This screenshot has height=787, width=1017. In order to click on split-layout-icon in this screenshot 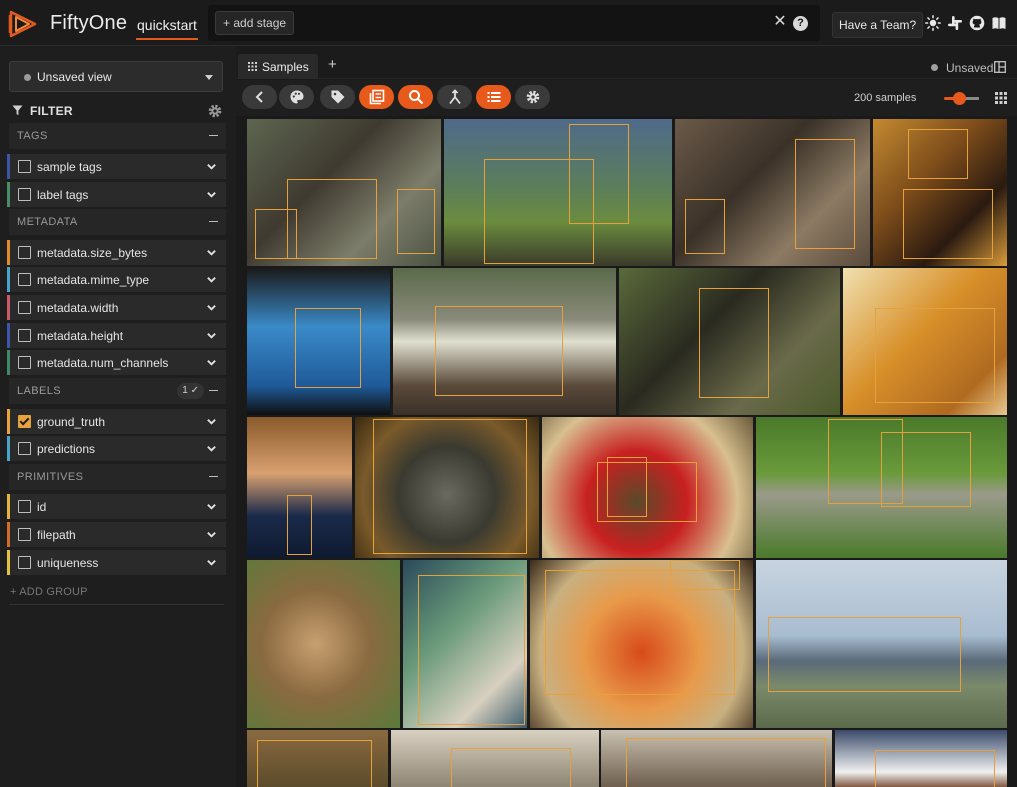, I will do `click(1000, 67)`.